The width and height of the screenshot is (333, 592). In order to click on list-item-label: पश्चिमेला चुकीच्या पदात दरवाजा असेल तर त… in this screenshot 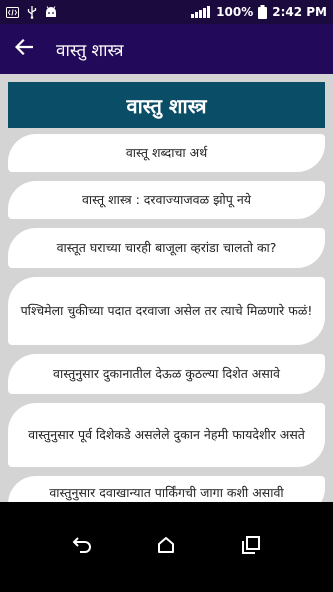, I will do `click(166, 310)`.